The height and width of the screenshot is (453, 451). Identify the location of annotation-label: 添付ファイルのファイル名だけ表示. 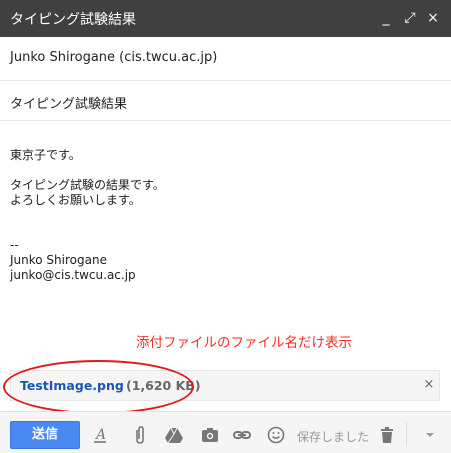
(244, 343).